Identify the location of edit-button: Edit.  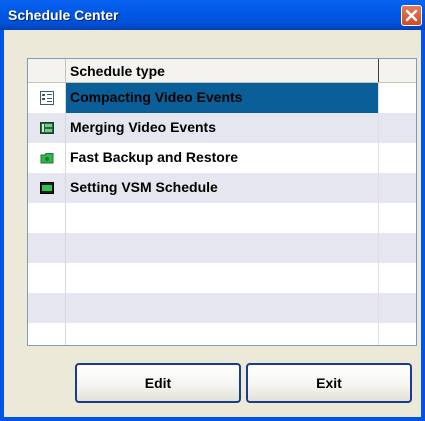
(158, 383).